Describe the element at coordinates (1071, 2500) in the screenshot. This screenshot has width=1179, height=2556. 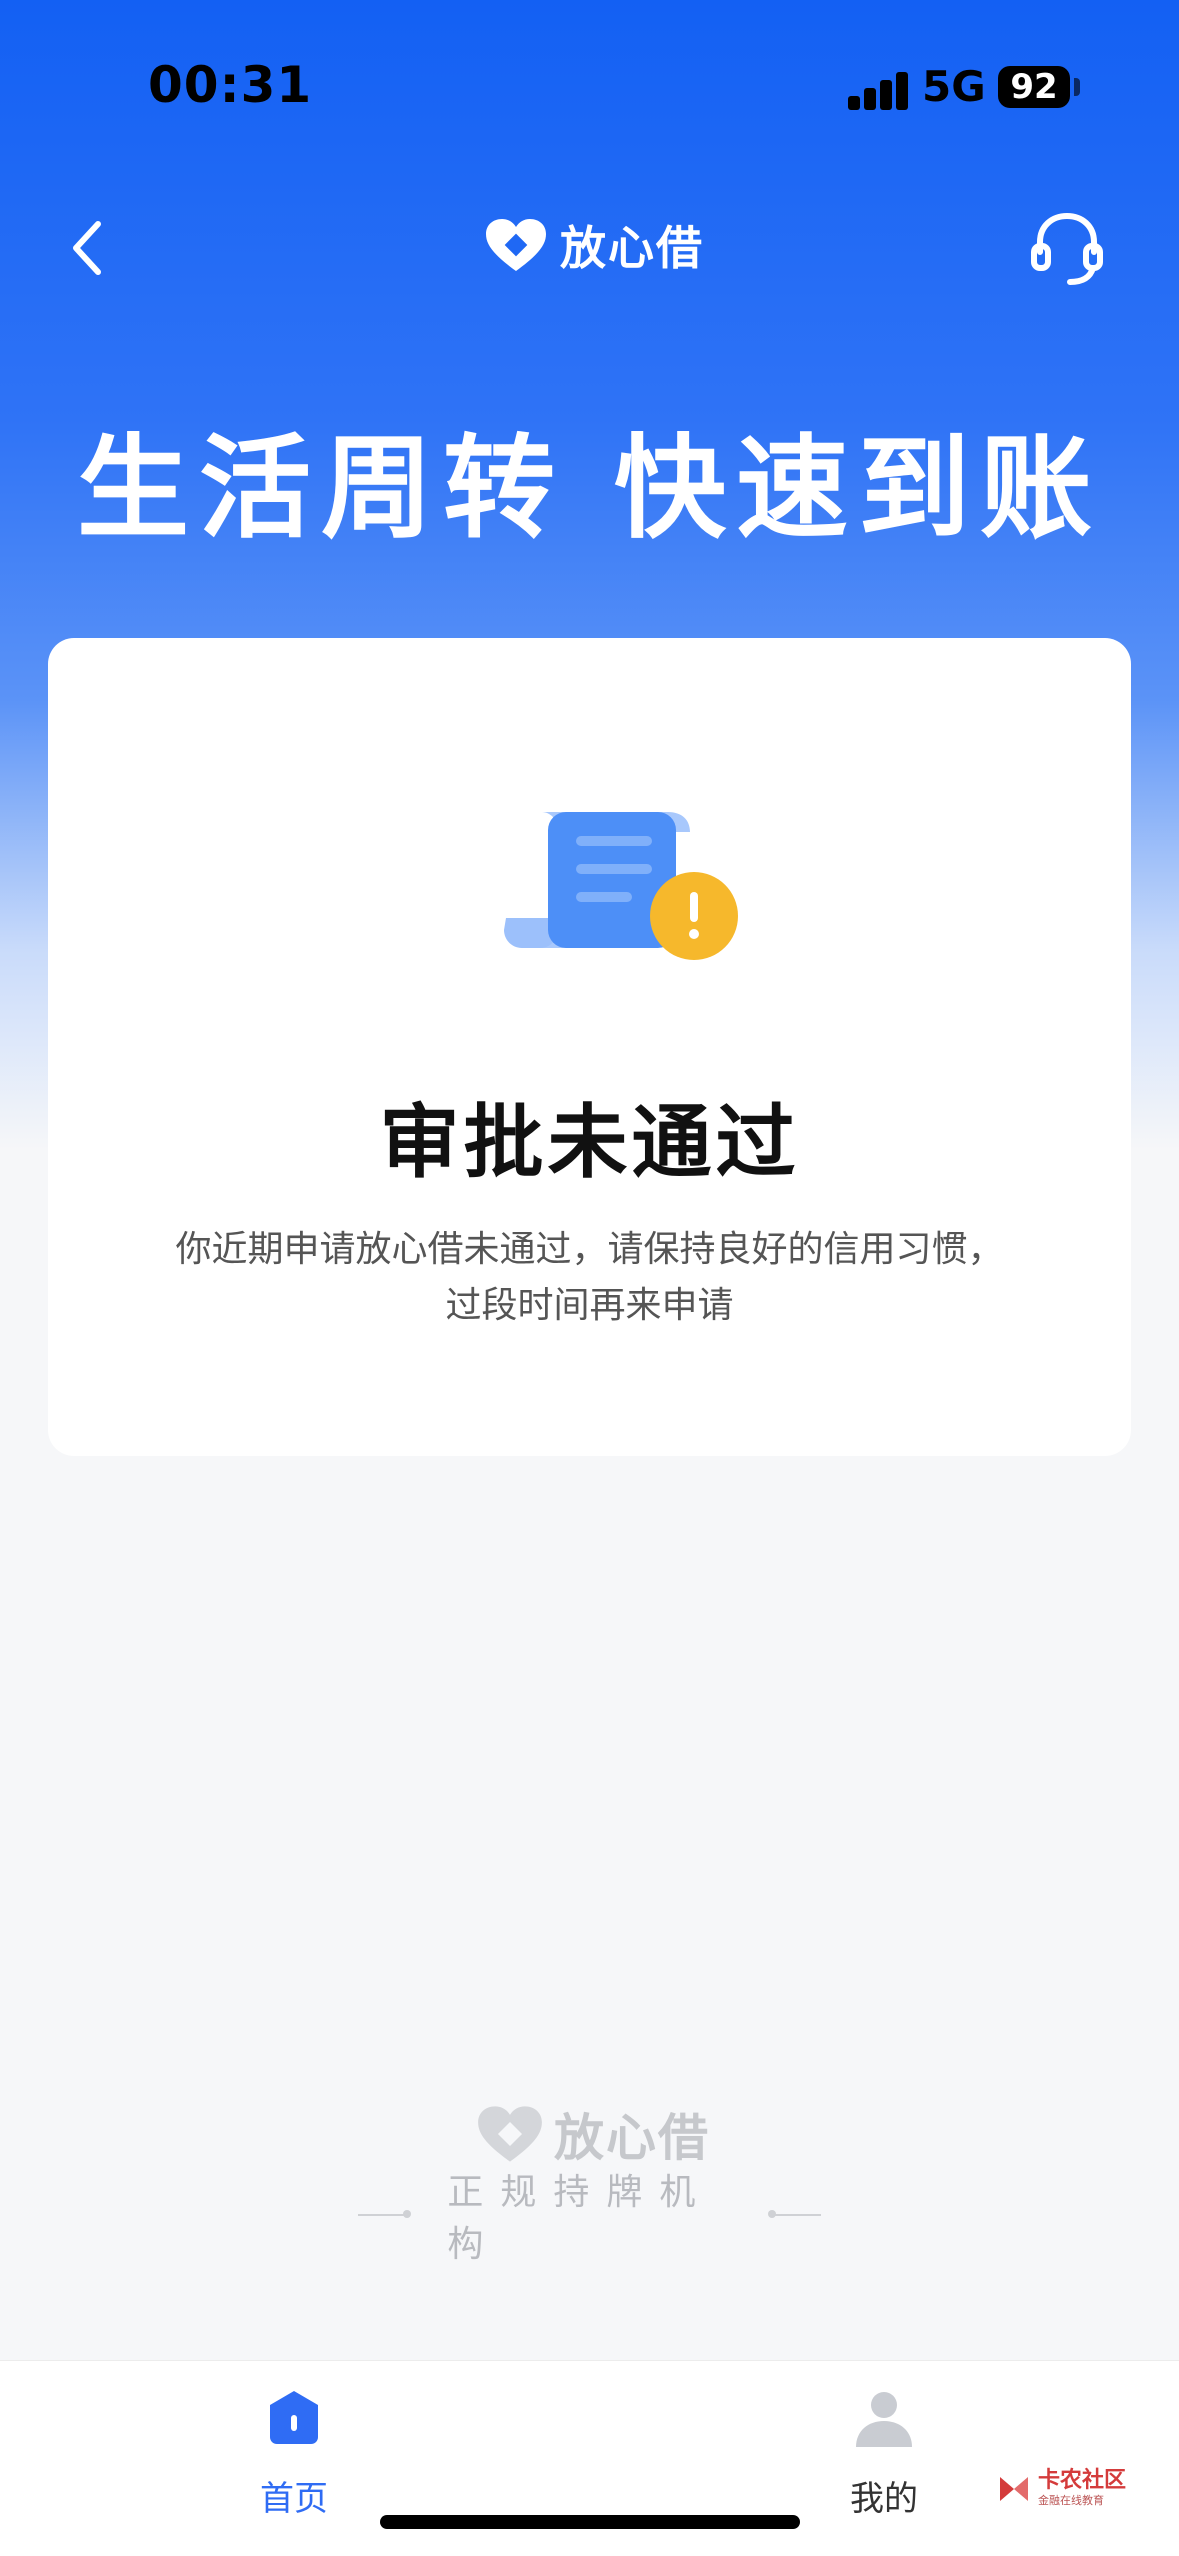
I see `watermark-subtext: 金融在线教育` at that location.